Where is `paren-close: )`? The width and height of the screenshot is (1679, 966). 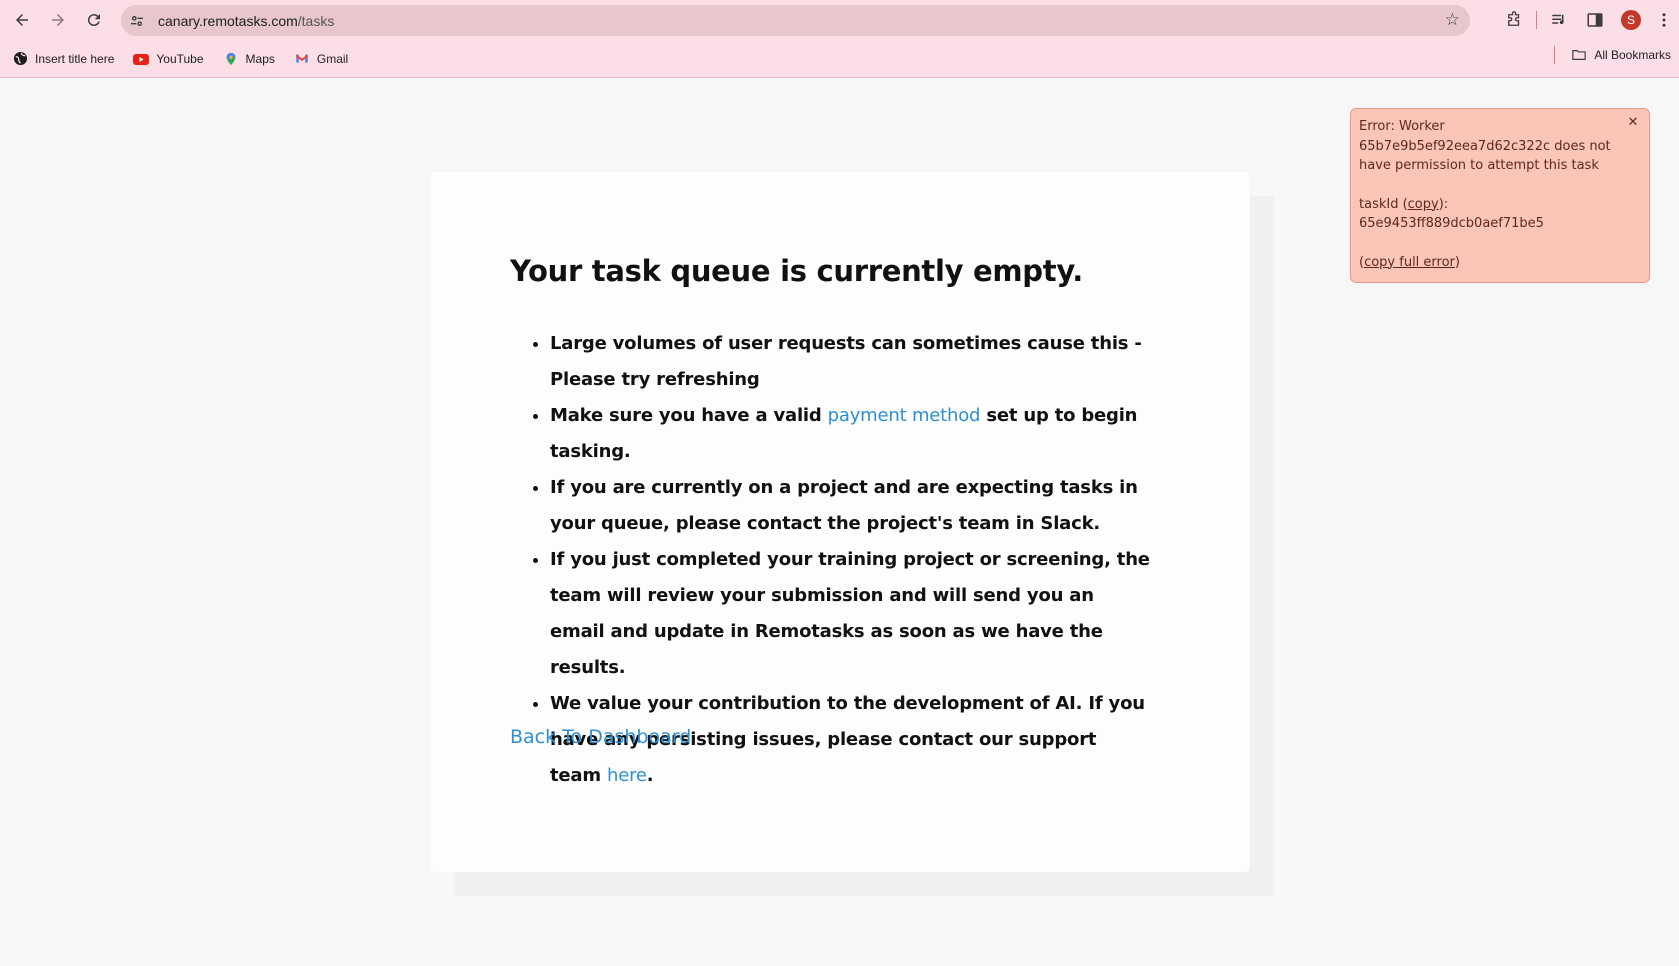
paren-close: ) is located at coordinates (1457, 262).